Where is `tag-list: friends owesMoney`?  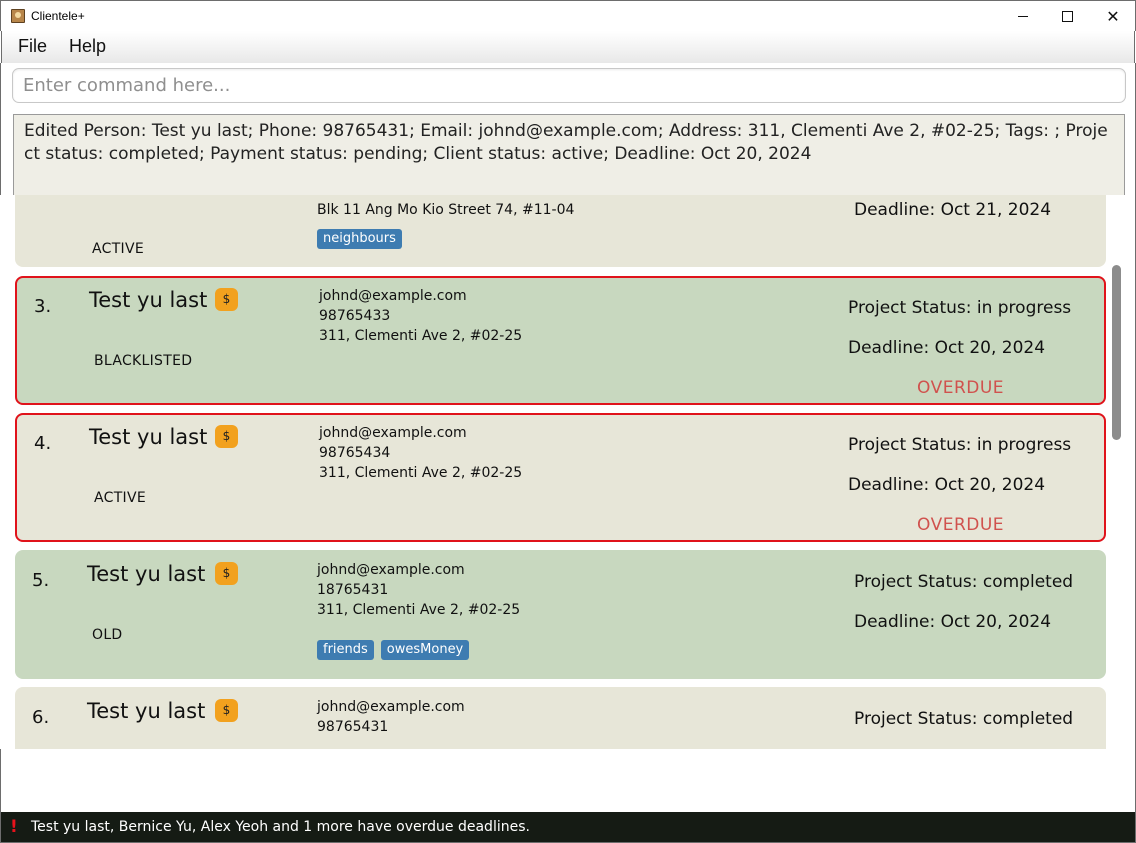 tag-list: friends owesMoney is located at coordinates (393, 650).